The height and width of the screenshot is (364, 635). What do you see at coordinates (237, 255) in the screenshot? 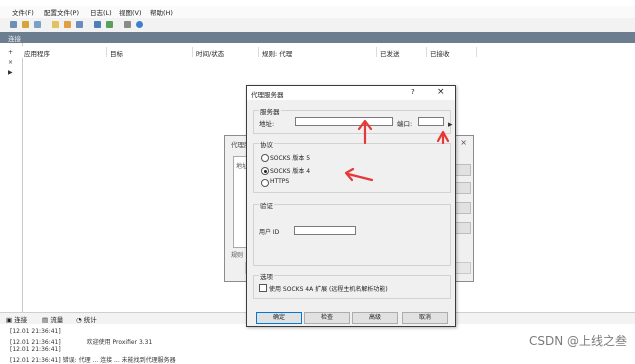
I see `back-dialog-footer-label: 规则` at bounding box center [237, 255].